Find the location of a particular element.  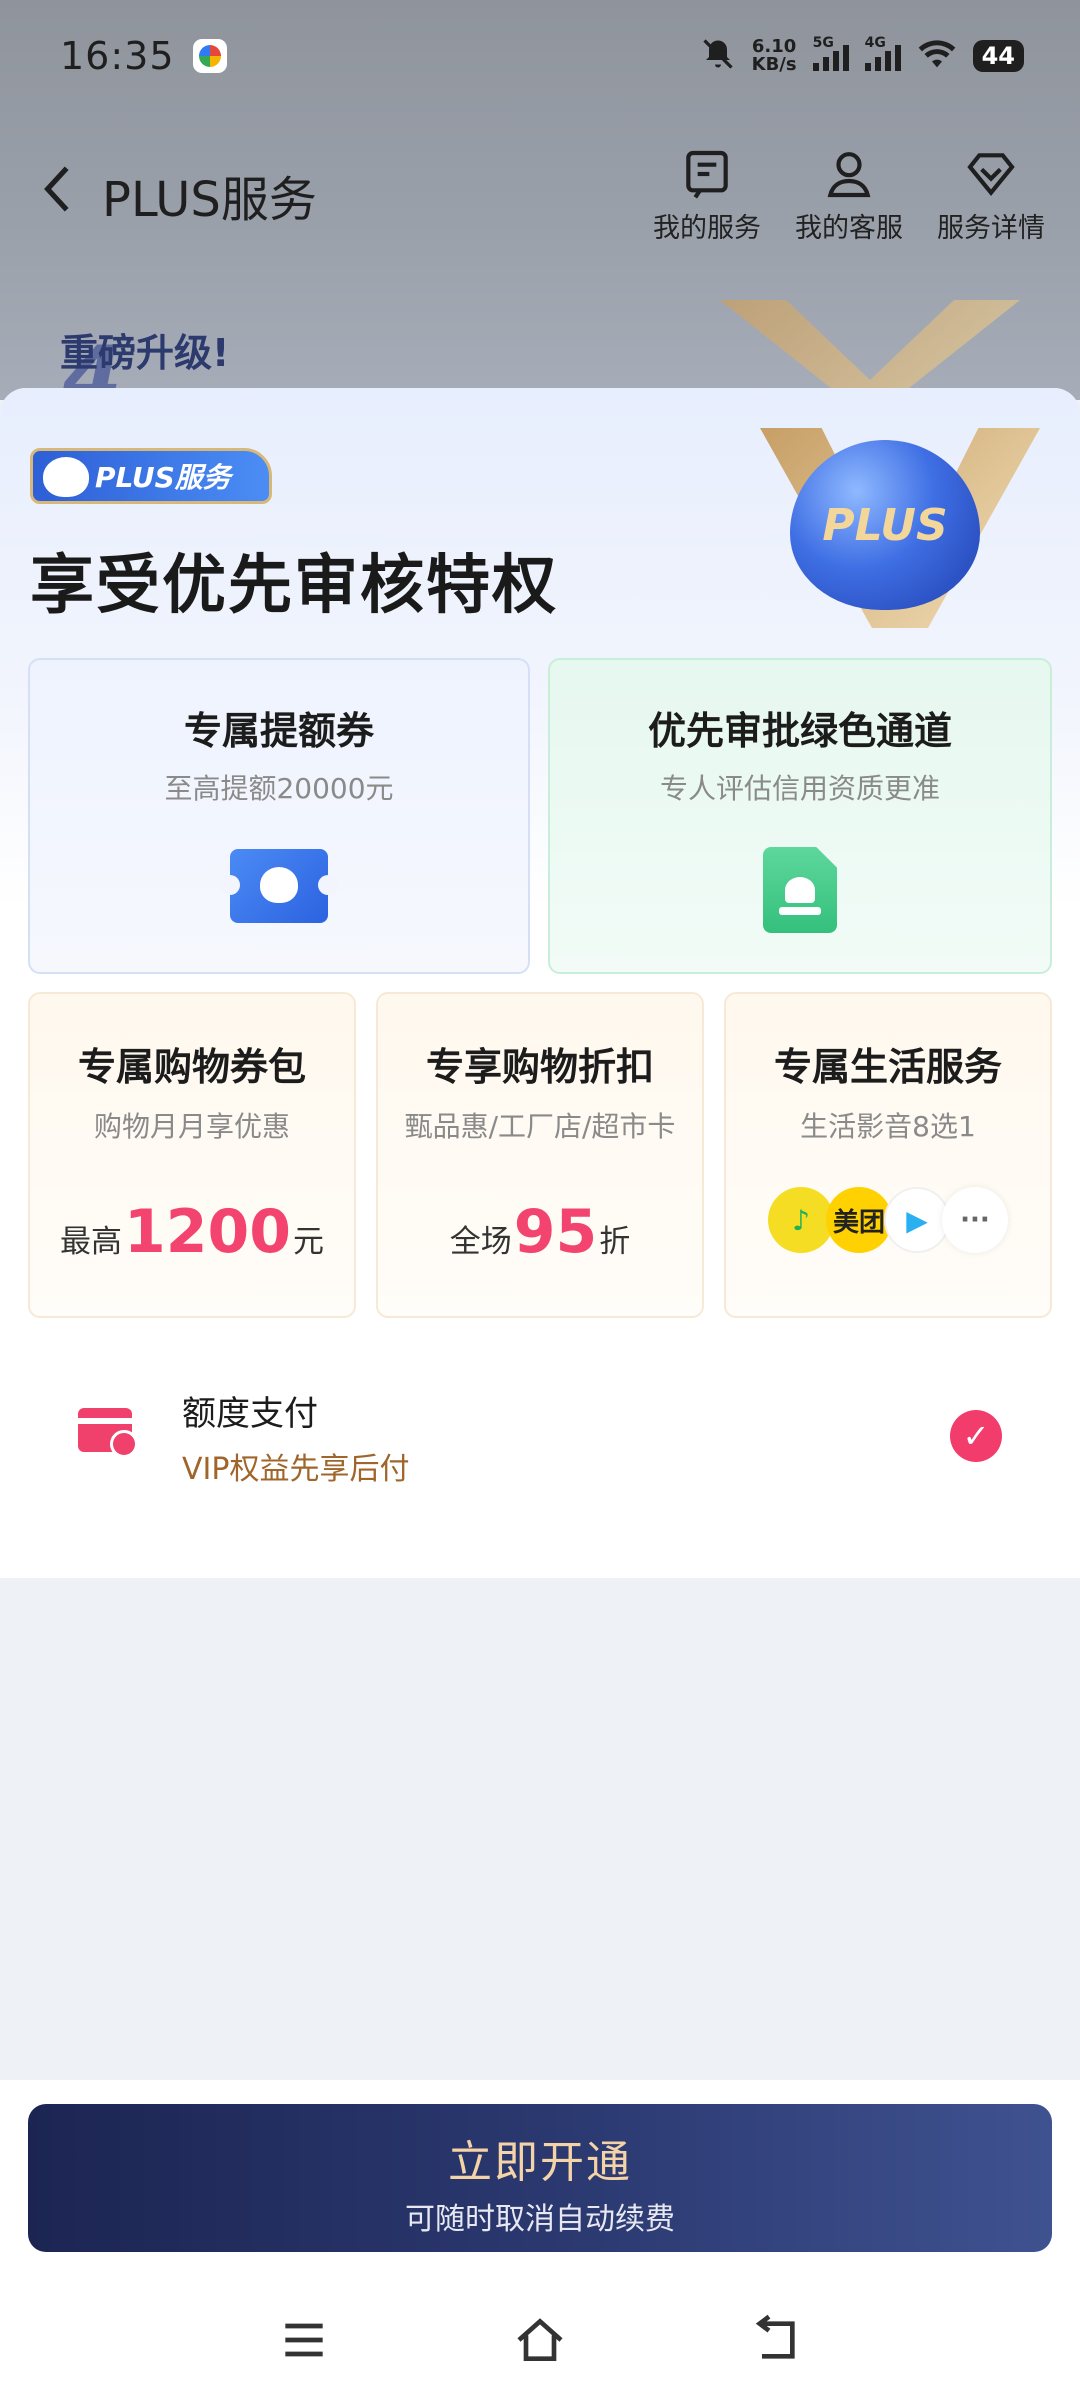

partner-apps-row: ♪ 美团 ▶ ··· is located at coordinates (888, 1220).